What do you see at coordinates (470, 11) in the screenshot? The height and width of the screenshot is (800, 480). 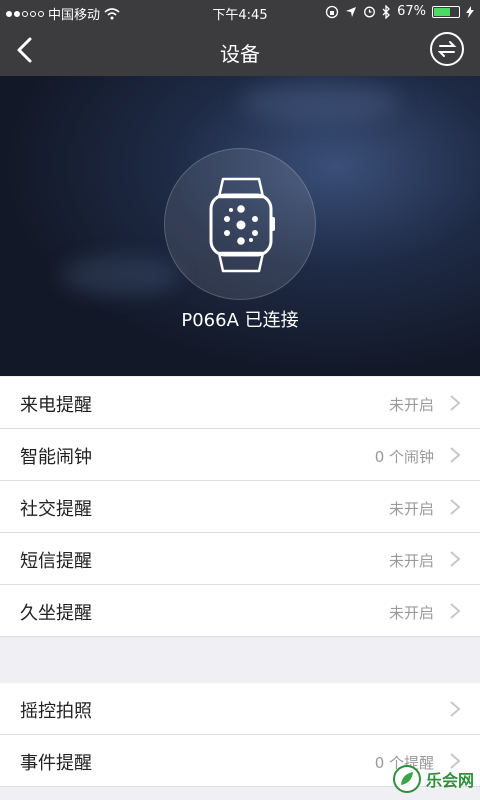 I see `charging-icon` at bounding box center [470, 11].